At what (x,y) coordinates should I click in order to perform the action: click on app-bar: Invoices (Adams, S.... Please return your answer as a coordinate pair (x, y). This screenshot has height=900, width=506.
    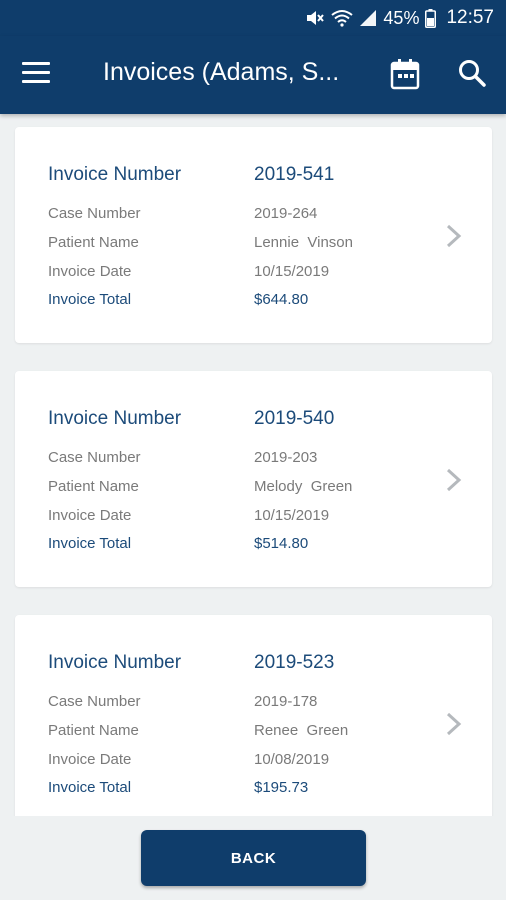
    Looking at the image, I should click on (253, 75).